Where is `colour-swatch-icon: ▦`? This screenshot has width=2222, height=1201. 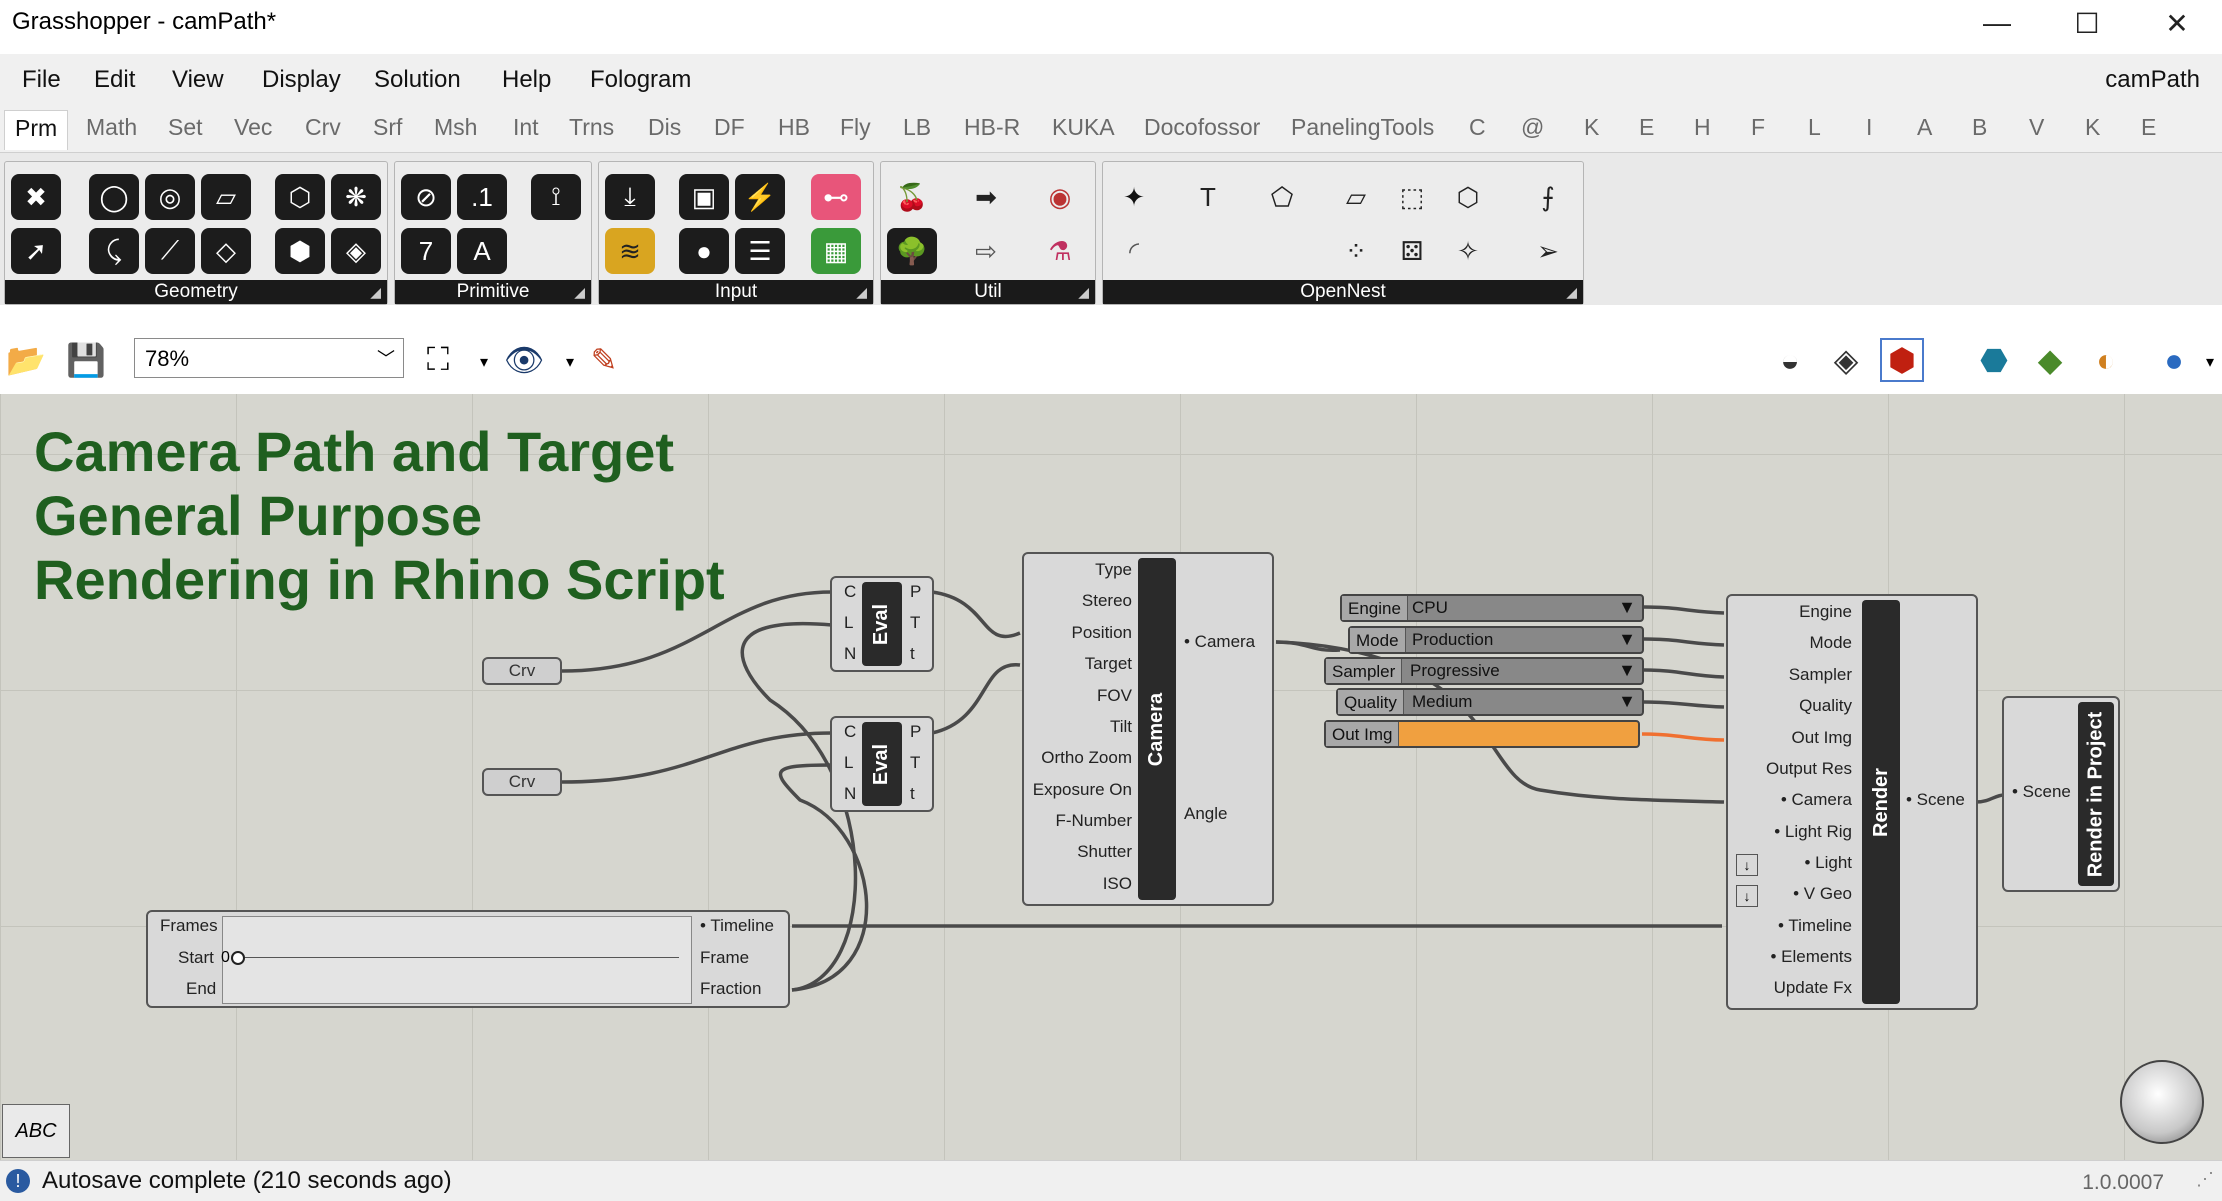 colour-swatch-icon: ▦ is located at coordinates (836, 251).